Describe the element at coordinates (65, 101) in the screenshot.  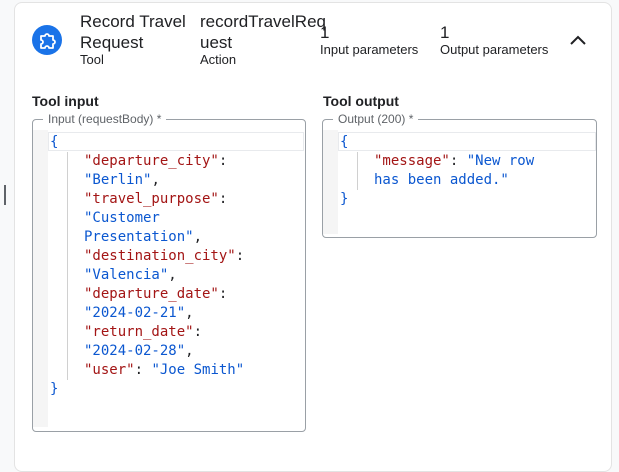
I see `tool-input-title: Tool input` at that location.